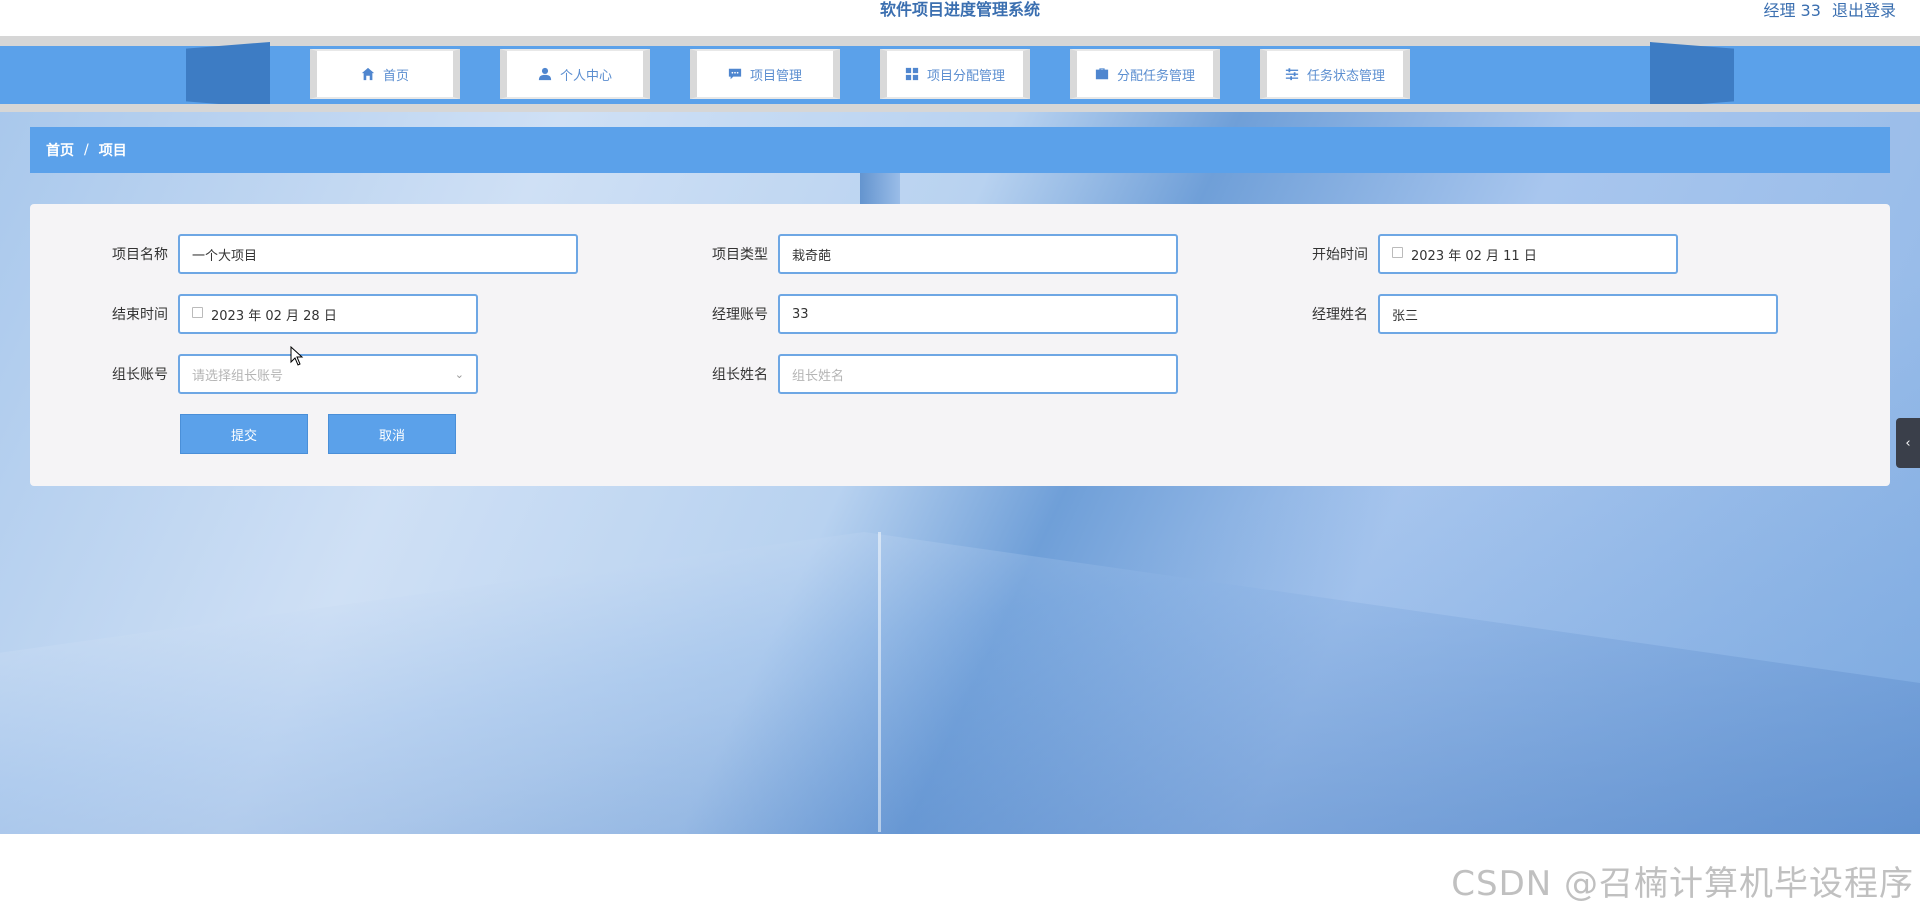 The image size is (1920, 911). What do you see at coordinates (978, 254) in the screenshot?
I see `project-type-input: 栽奇葩` at bounding box center [978, 254].